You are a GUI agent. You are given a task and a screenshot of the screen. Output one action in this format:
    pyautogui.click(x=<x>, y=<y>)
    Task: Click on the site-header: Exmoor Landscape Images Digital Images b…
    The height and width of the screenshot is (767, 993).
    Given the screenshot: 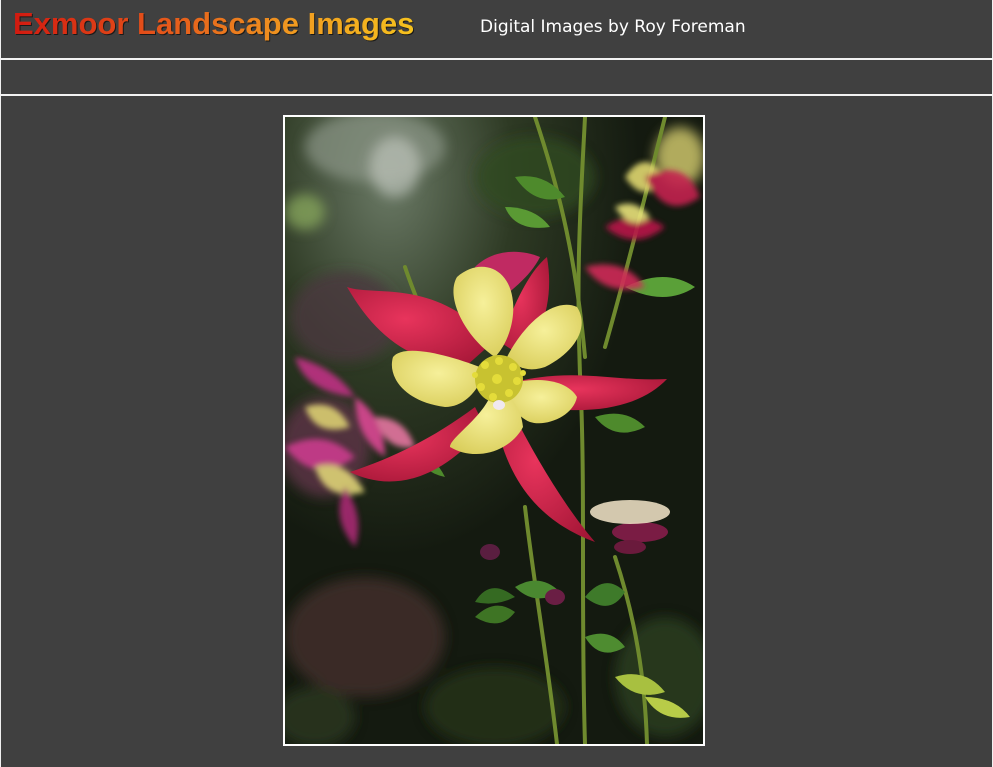 What is the action you would take?
    pyautogui.click(x=496, y=29)
    